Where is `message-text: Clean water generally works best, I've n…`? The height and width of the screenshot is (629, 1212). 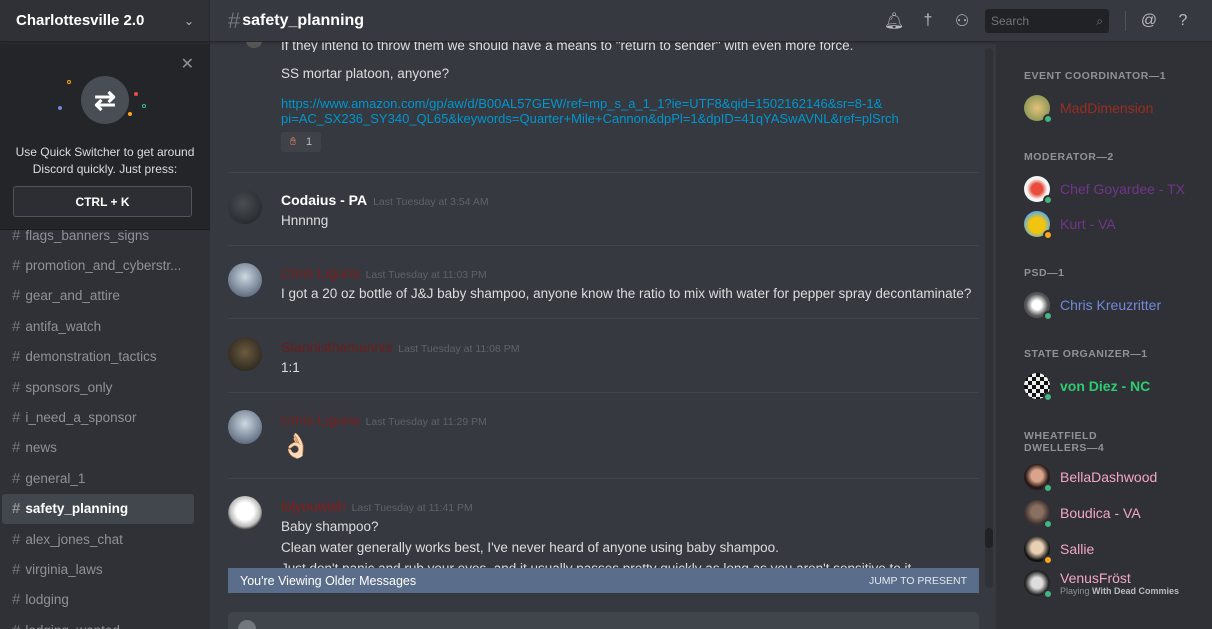
message-text: Clean water generally works best, I've n… is located at coordinates (530, 547).